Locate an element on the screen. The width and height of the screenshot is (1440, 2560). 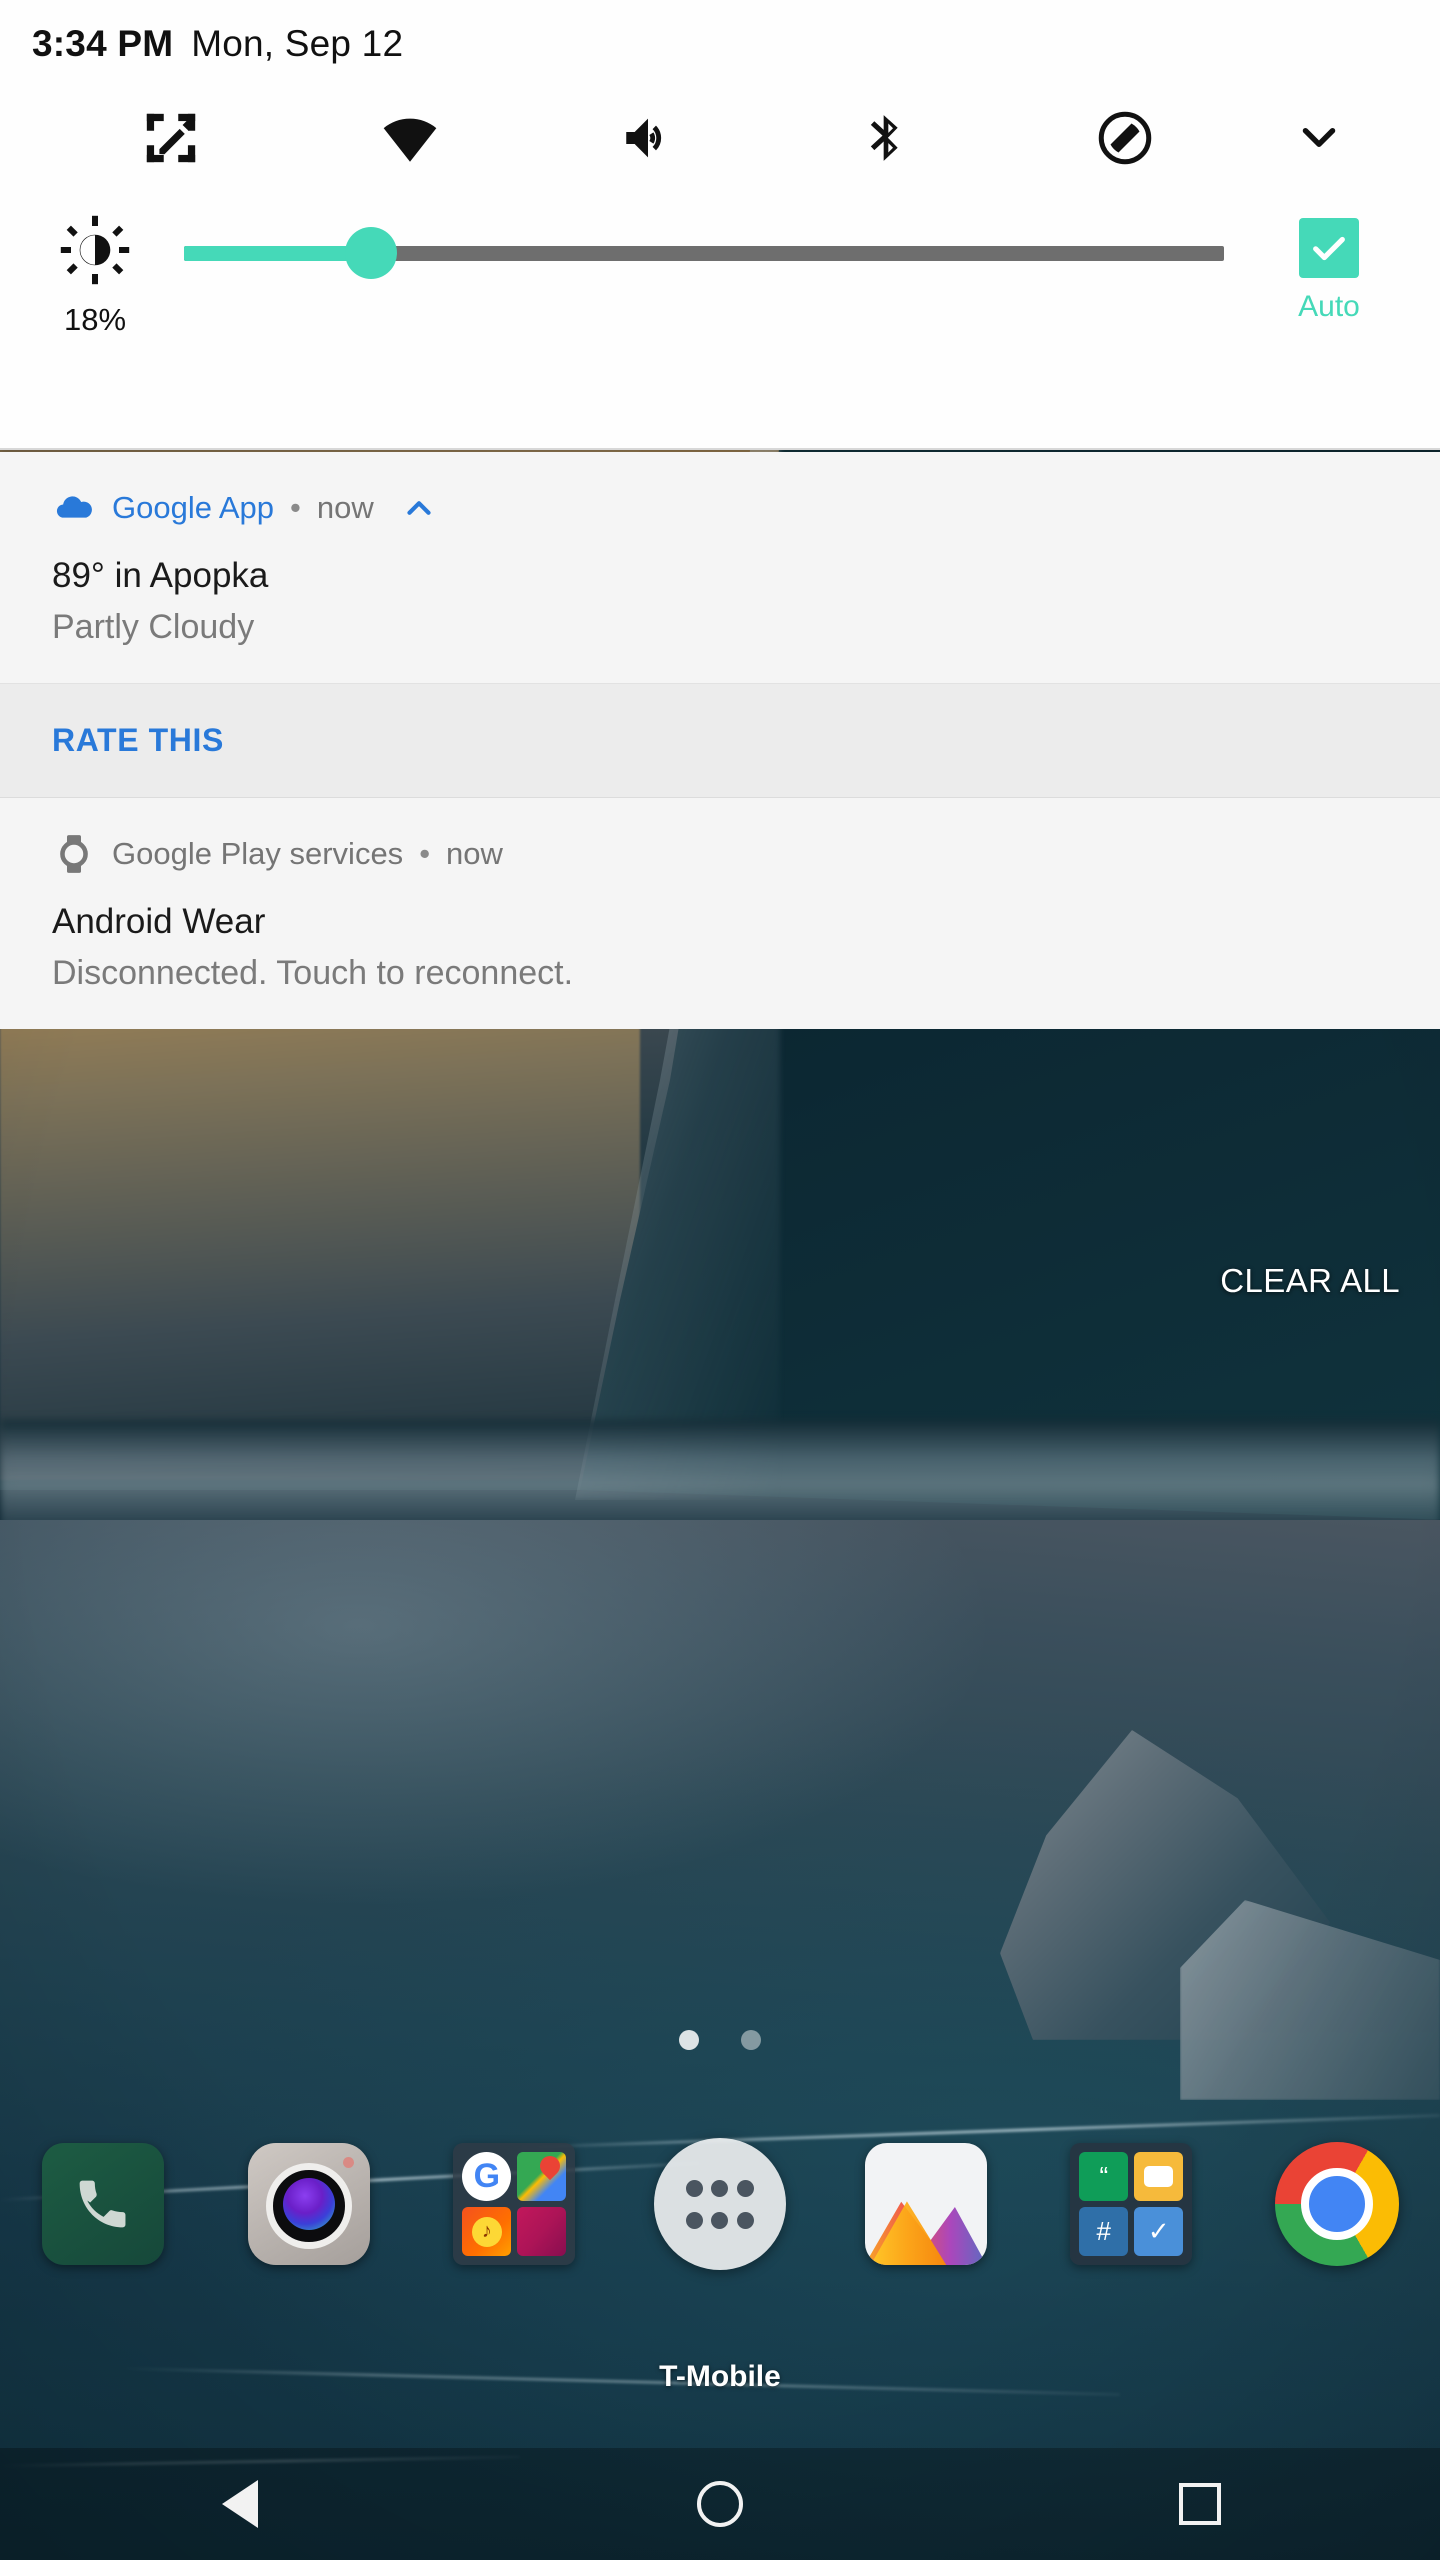
messages-icon is located at coordinates (1159, 2176).